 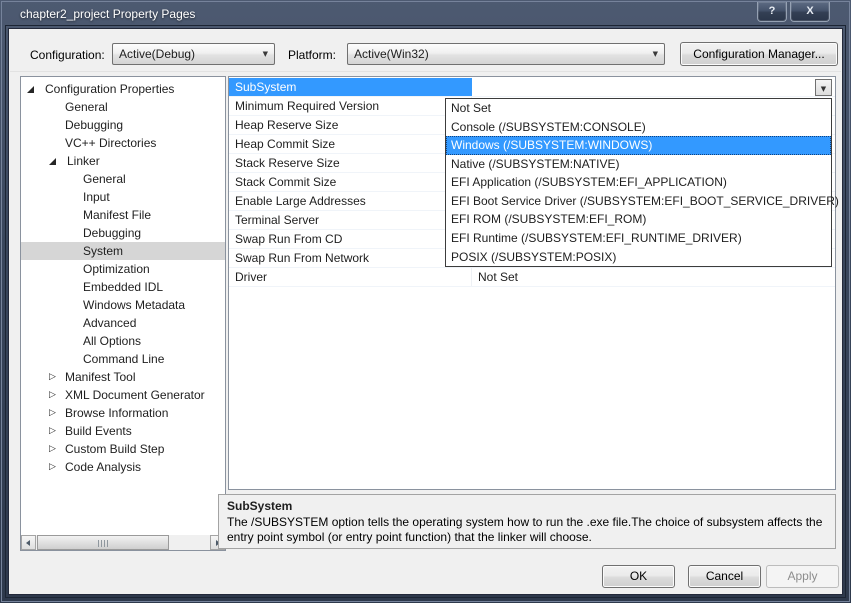 I want to click on property-row-subsystem: SubSystem, so click(x=532, y=87).